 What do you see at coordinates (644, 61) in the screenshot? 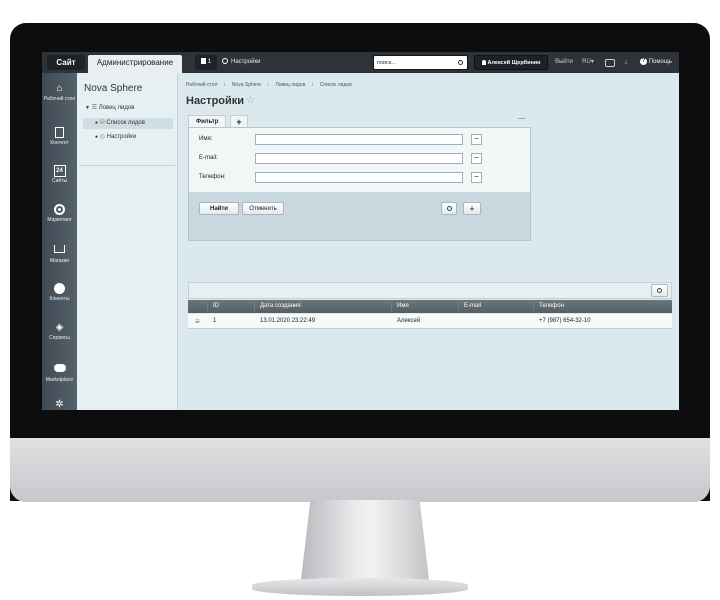
I see `help-icon: ?` at bounding box center [644, 61].